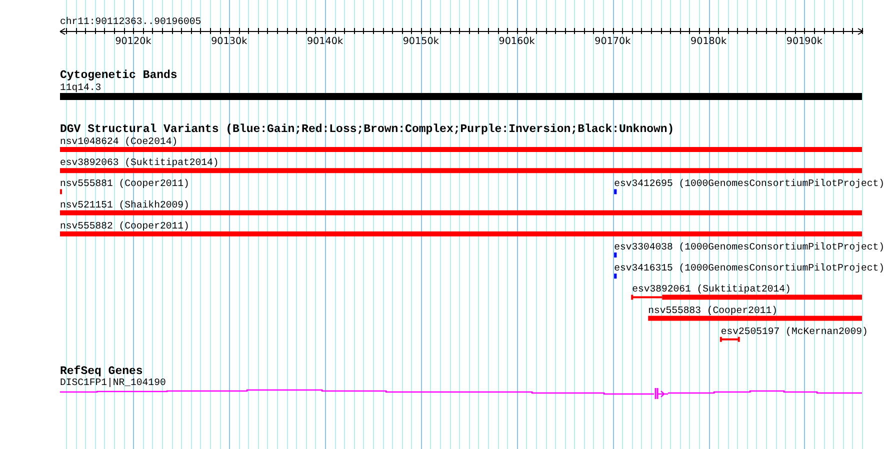 This screenshot has height=449, width=890. I want to click on gene-model-drawing, so click(461, 393).